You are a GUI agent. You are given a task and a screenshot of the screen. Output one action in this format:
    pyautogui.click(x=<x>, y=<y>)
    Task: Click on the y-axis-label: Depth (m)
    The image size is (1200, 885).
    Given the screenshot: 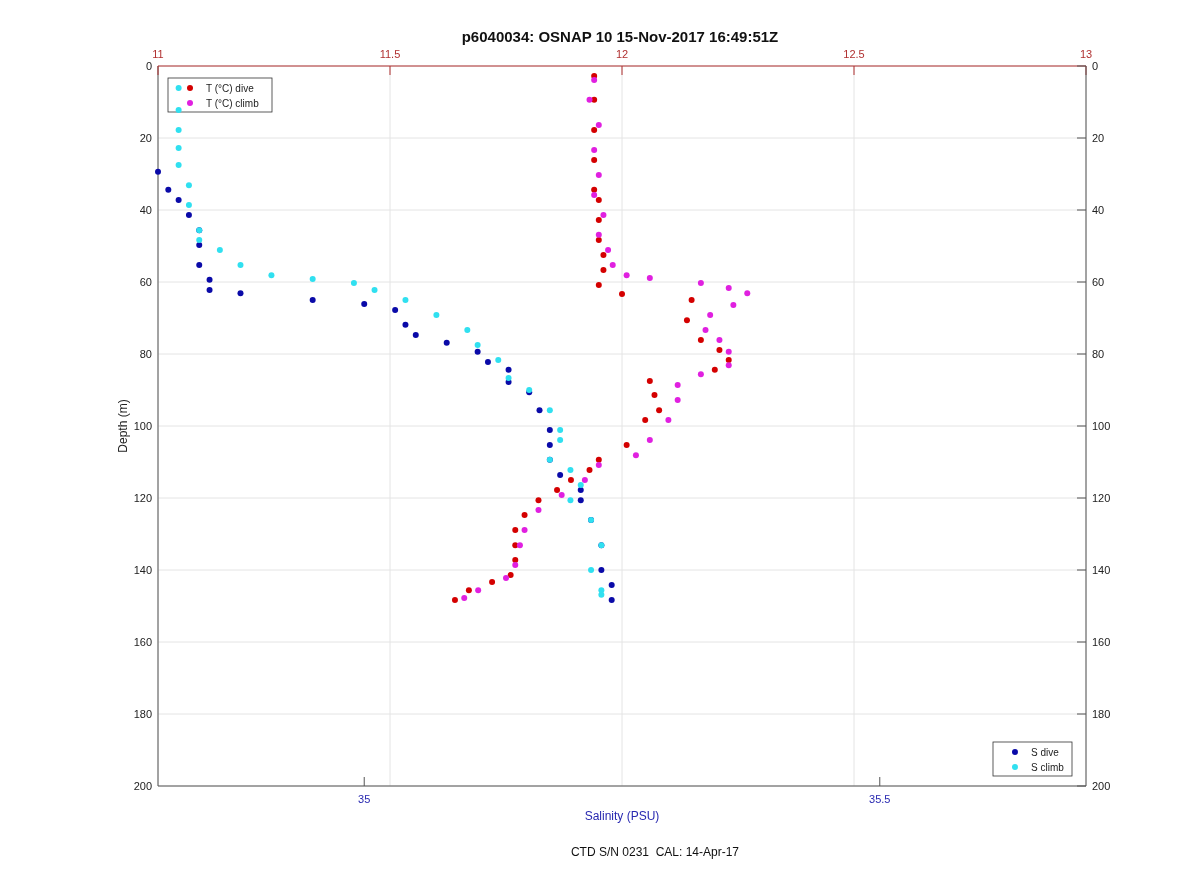 What is the action you would take?
    pyautogui.click(x=123, y=426)
    